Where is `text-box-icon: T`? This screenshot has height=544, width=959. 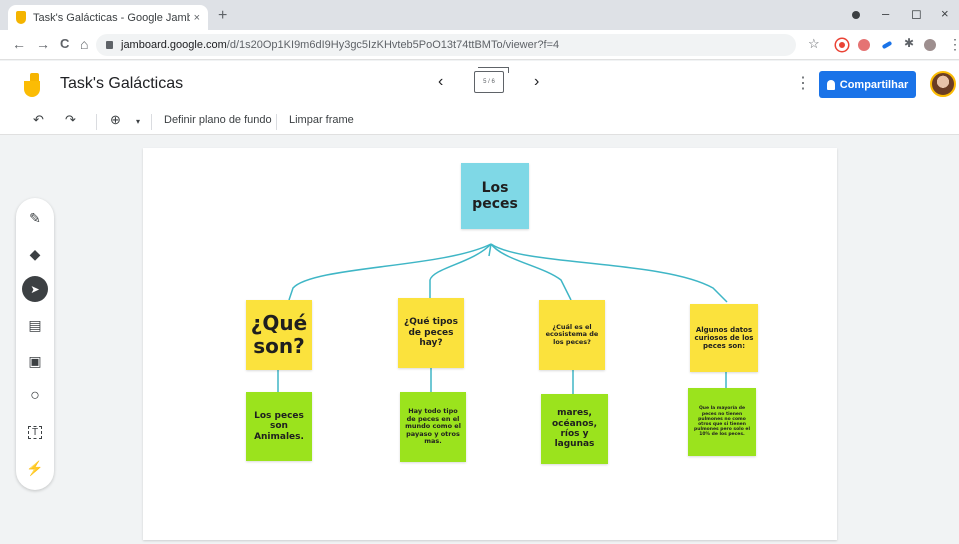
text-box-icon: T is located at coordinates (35, 432).